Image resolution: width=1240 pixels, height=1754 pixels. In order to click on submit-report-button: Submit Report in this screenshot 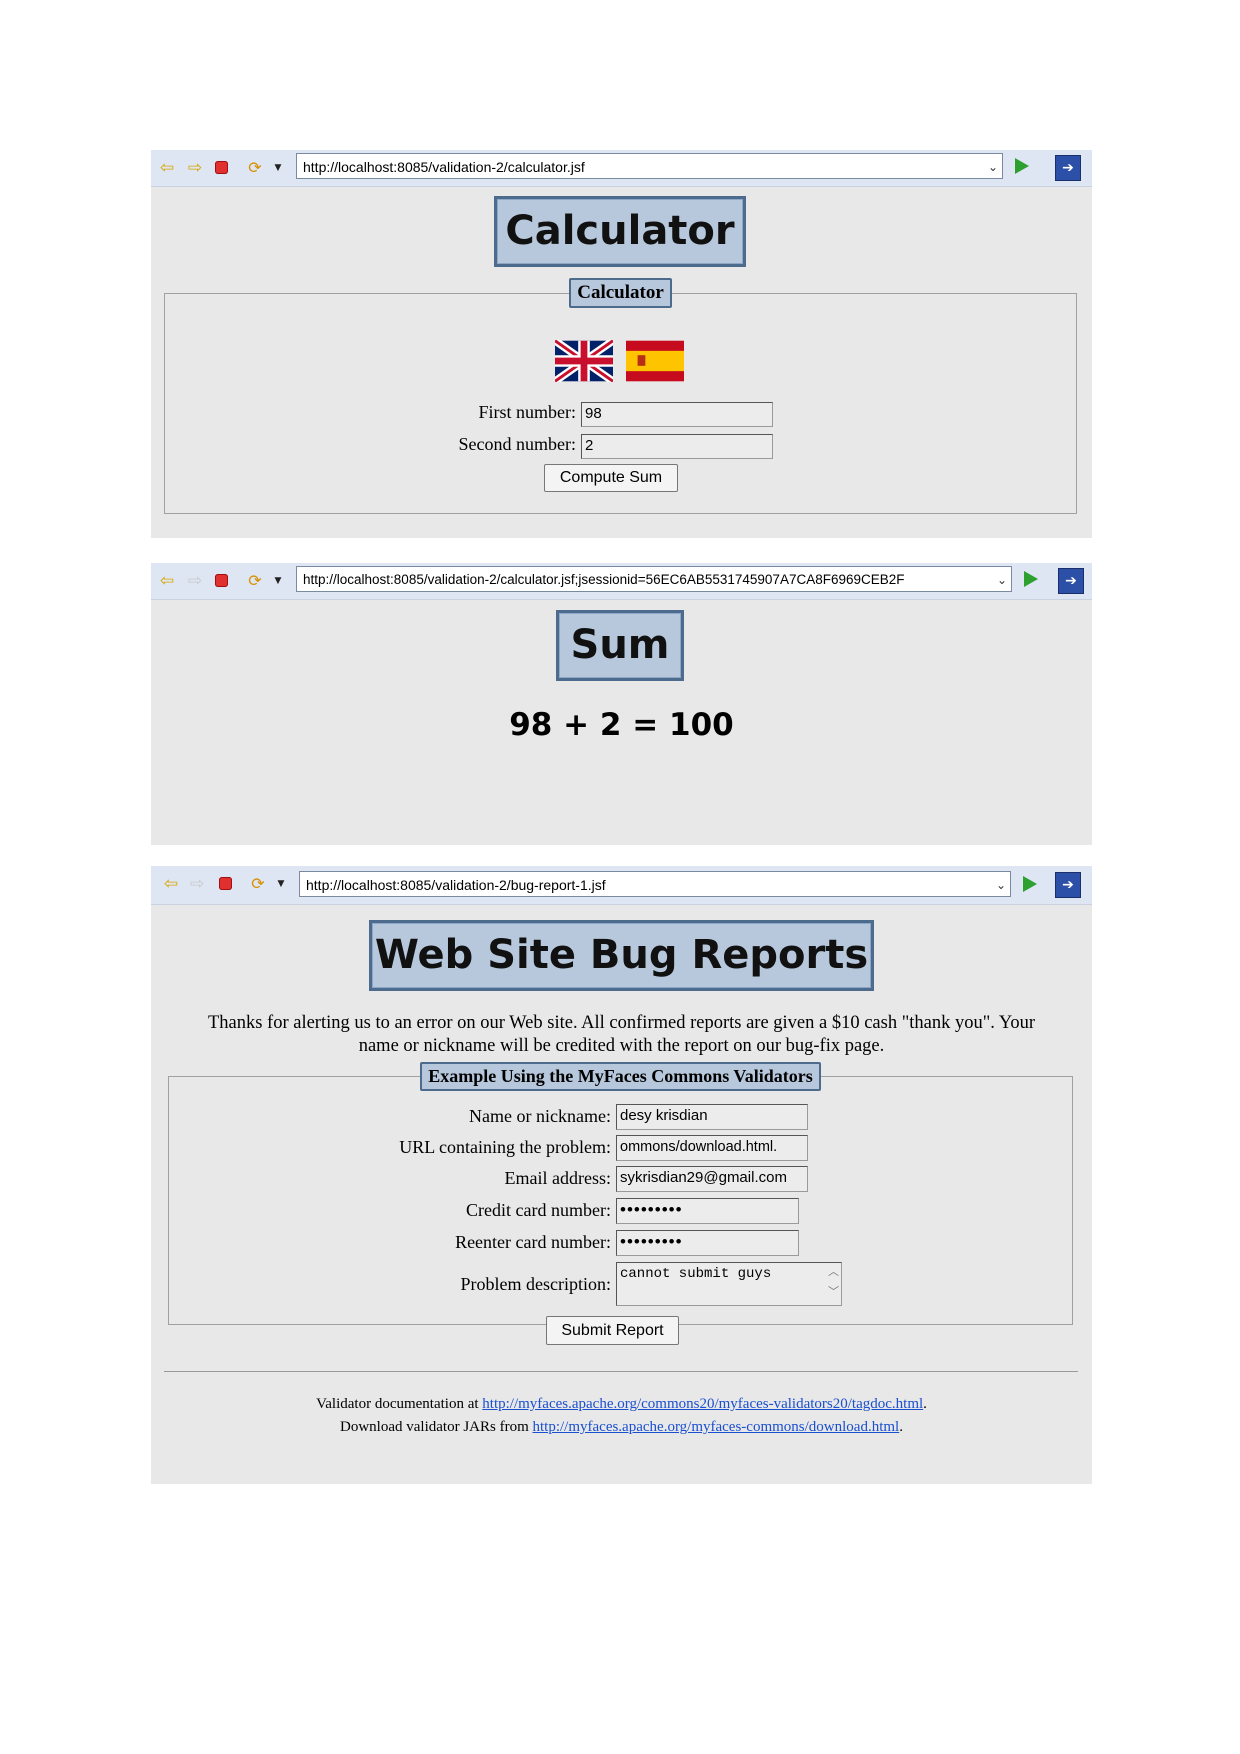, I will do `click(612, 1330)`.